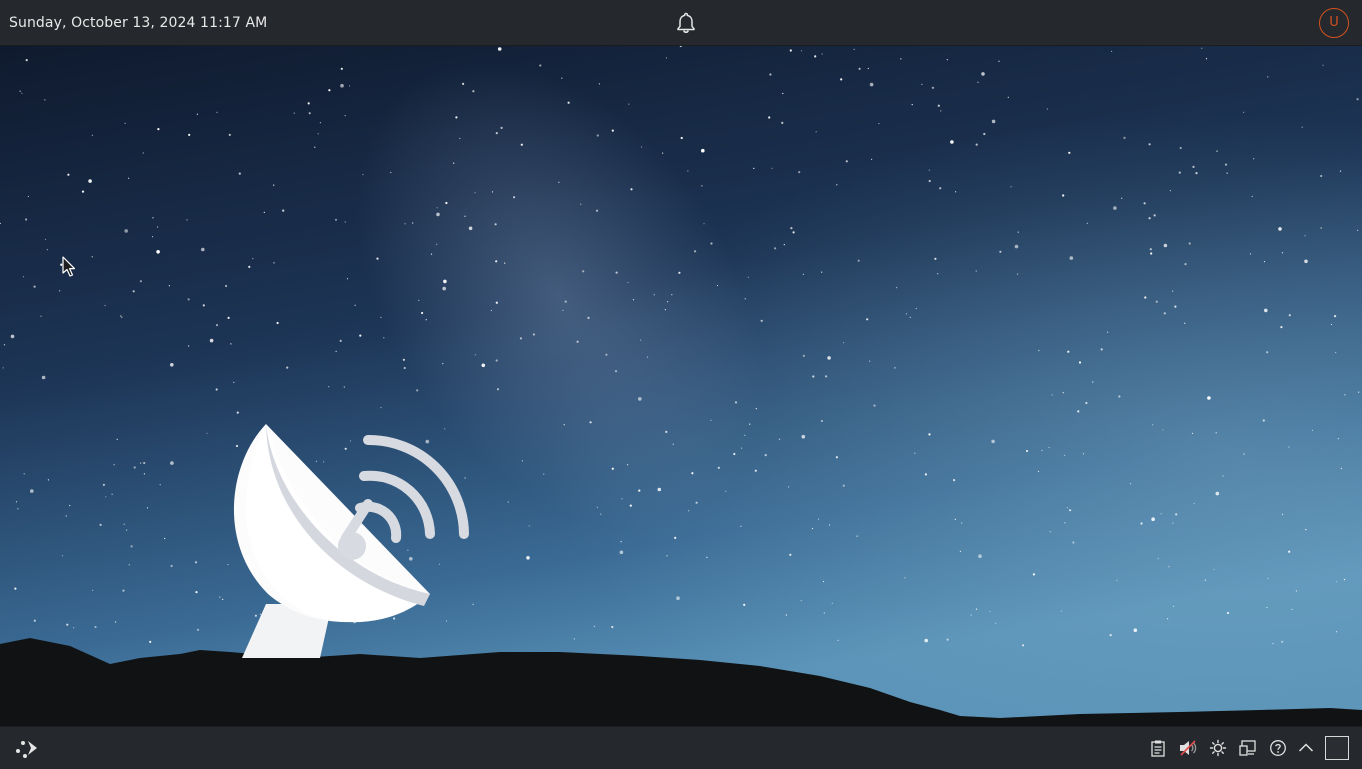 The width and height of the screenshot is (1362, 769). What do you see at coordinates (27, 748) in the screenshot?
I see `app-launcher-icon` at bounding box center [27, 748].